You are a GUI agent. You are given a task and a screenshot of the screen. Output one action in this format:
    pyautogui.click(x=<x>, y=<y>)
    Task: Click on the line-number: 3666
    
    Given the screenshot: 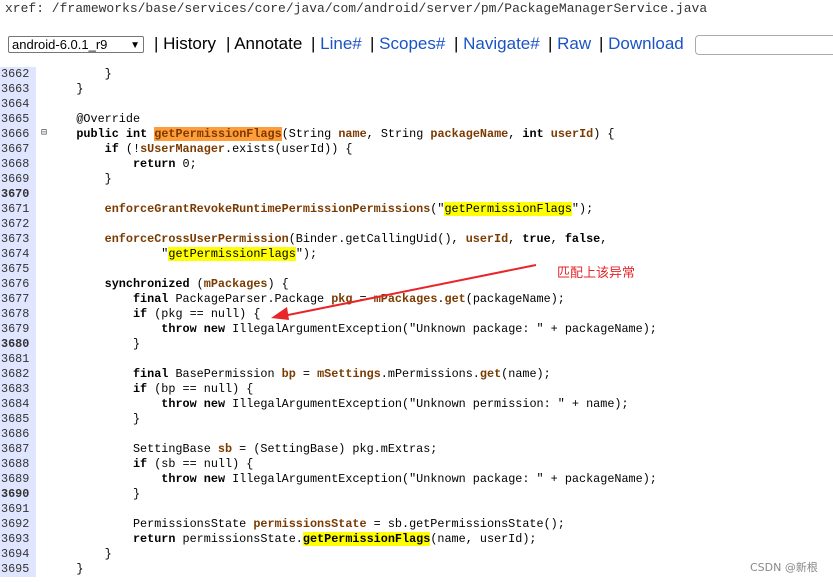 What is the action you would take?
    pyautogui.click(x=18, y=134)
    